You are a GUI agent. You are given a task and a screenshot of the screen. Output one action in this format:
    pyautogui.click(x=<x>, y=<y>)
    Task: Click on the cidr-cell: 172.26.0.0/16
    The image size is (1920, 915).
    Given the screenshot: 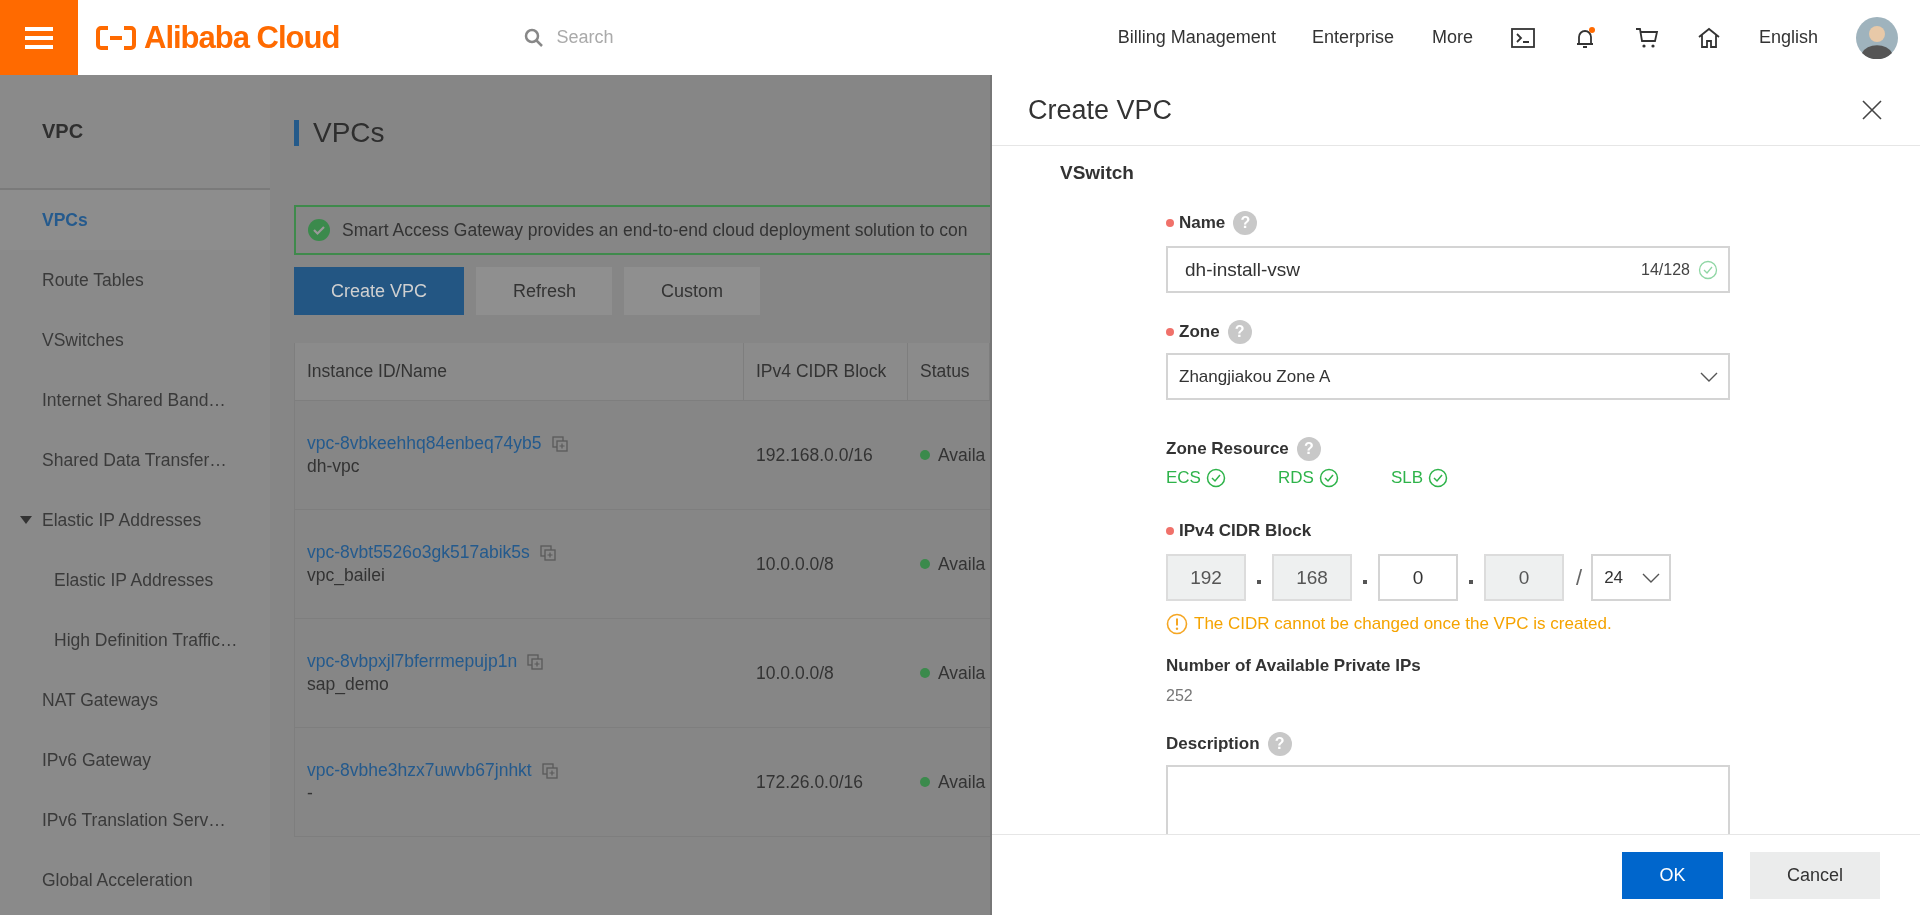 What is the action you would take?
    pyautogui.click(x=810, y=782)
    